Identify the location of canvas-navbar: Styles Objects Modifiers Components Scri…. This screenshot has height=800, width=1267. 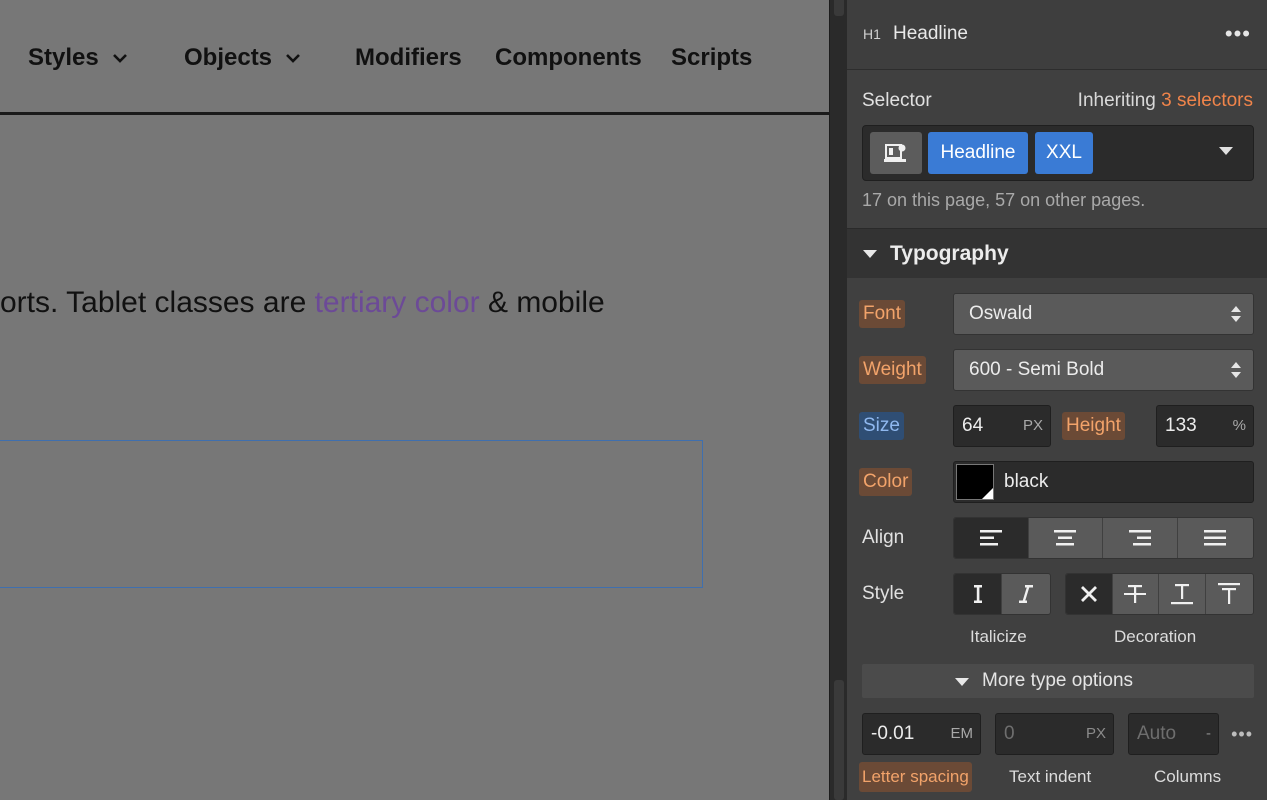
(414, 57).